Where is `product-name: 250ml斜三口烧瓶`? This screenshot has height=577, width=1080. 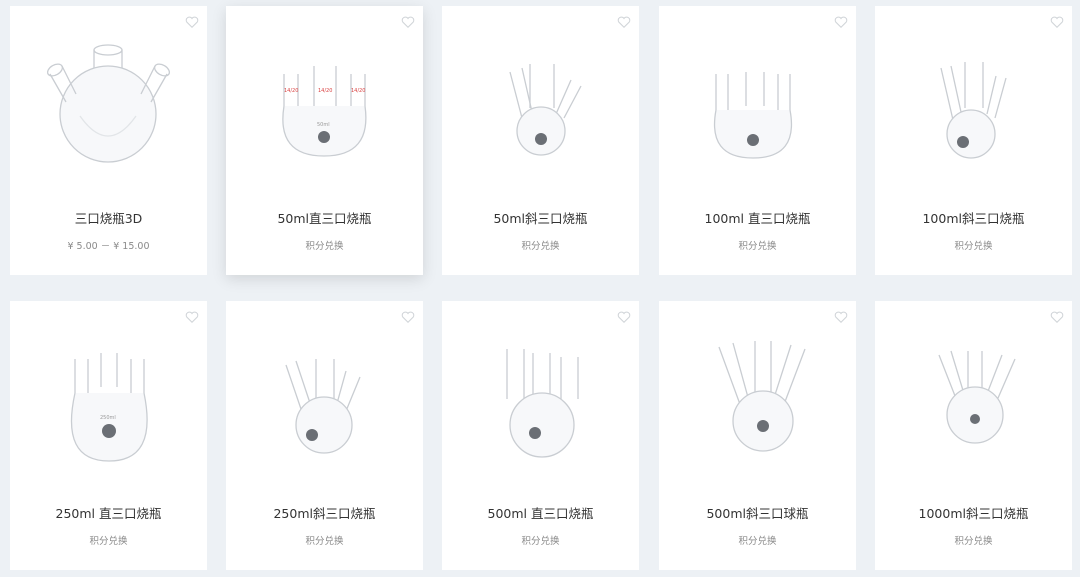 product-name: 250ml斜三口烧瓶 is located at coordinates (324, 512).